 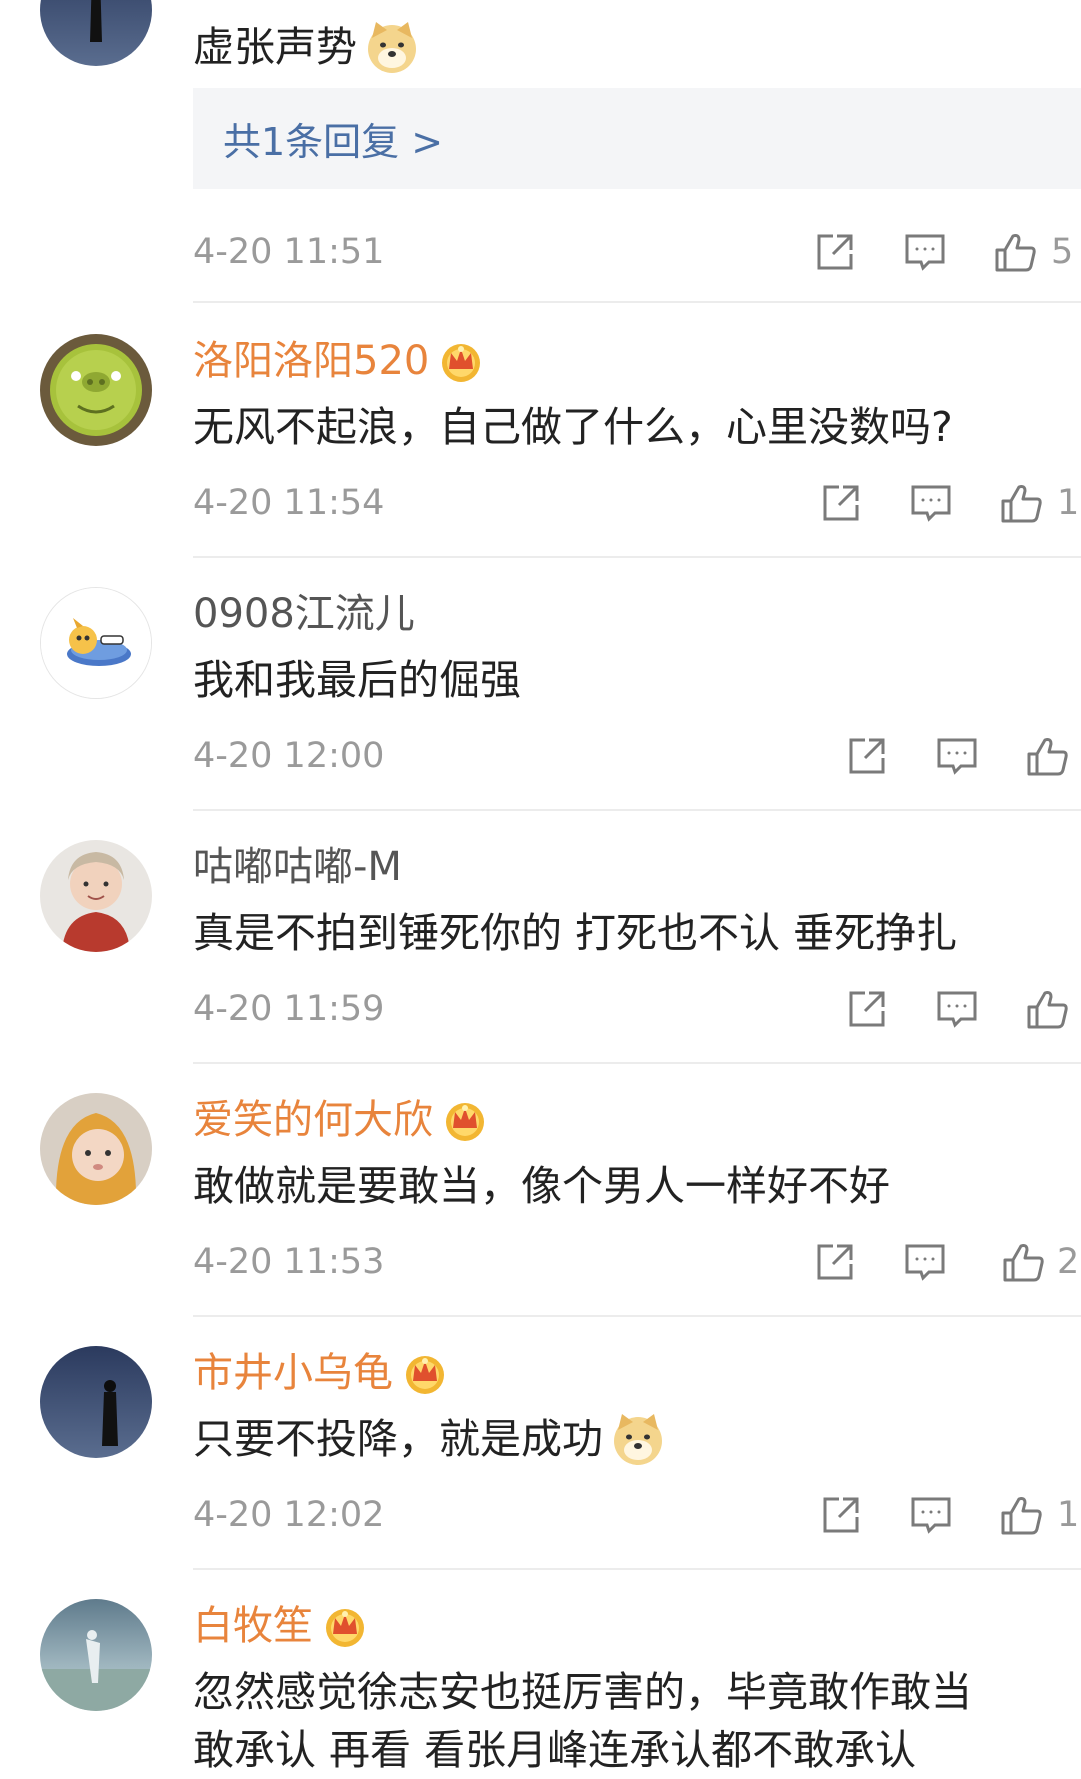 I want to click on username: 市井小乌龟, so click(x=293, y=1373).